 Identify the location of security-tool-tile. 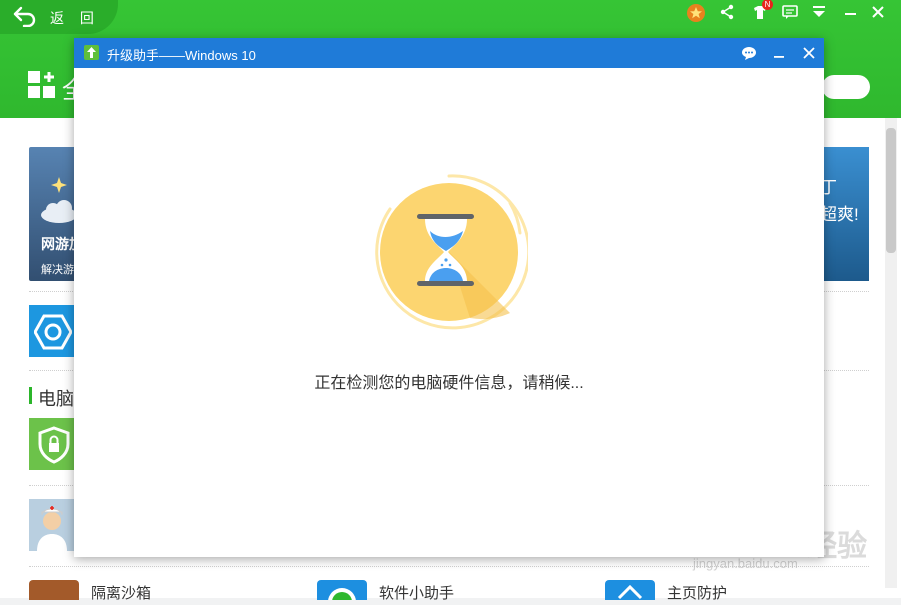
(52, 444).